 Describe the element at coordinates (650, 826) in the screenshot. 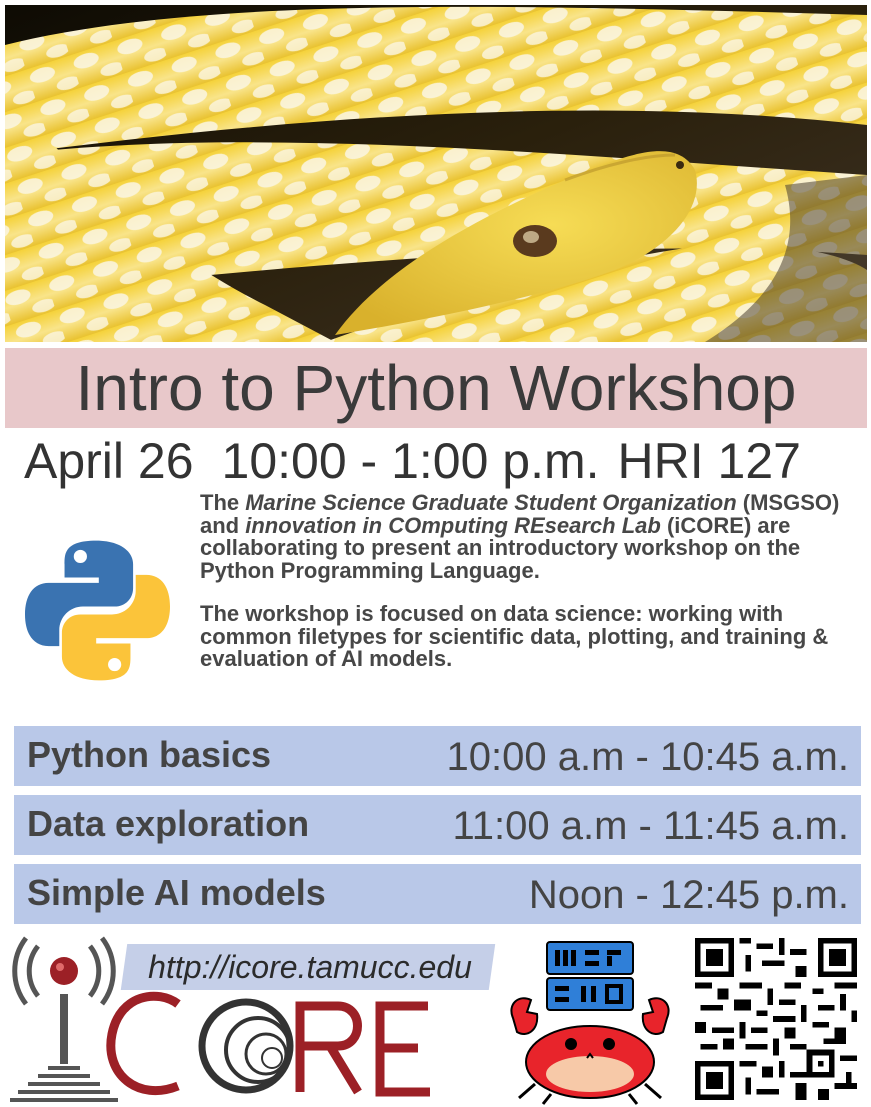

I see `session-time: 11:00 a.m - 11:45 a.m.` at that location.